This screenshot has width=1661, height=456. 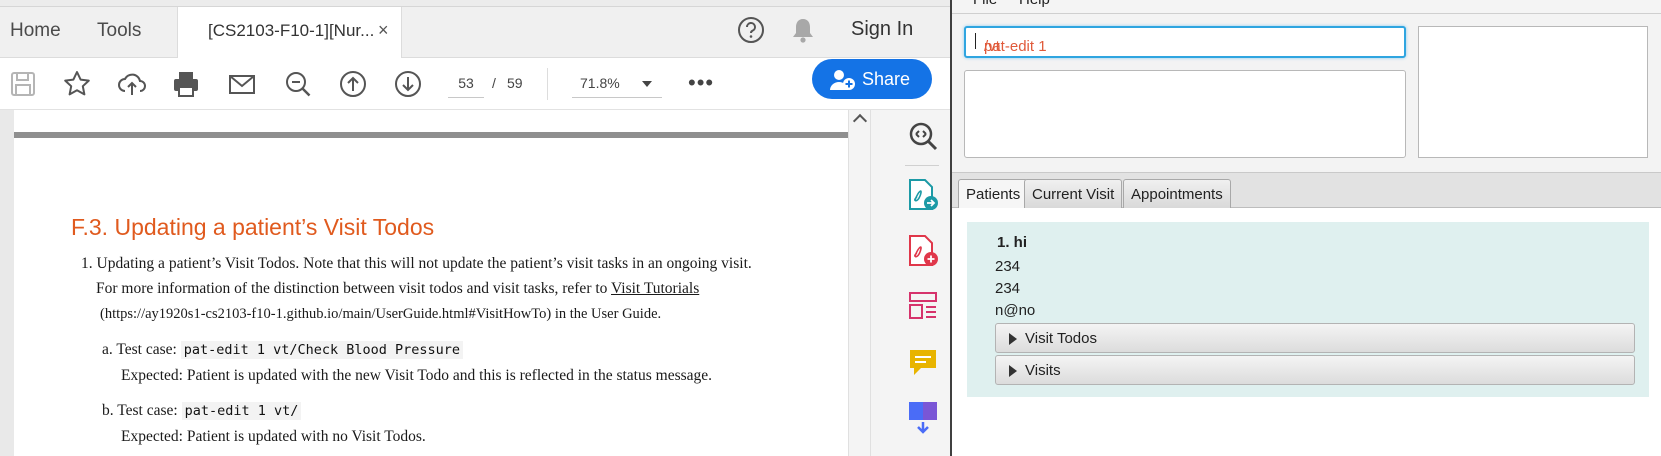 What do you see at coordinates (923, 364) in the screenshot?
I see `comment-icon` at bounding box center [923, 364].